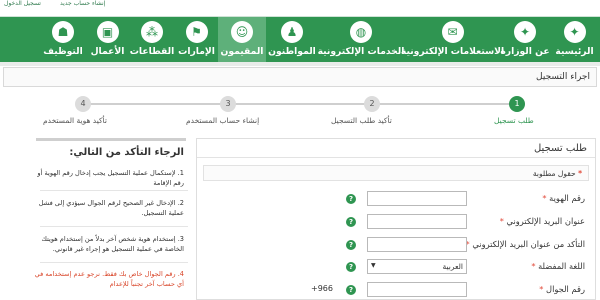 Image resolution: width=600 pixels, height=300 pixels. Describe the element at coordinates (452, 51) in the screenshot. I see `nav-label: الاستعلامات الإلكترونية` at that location.